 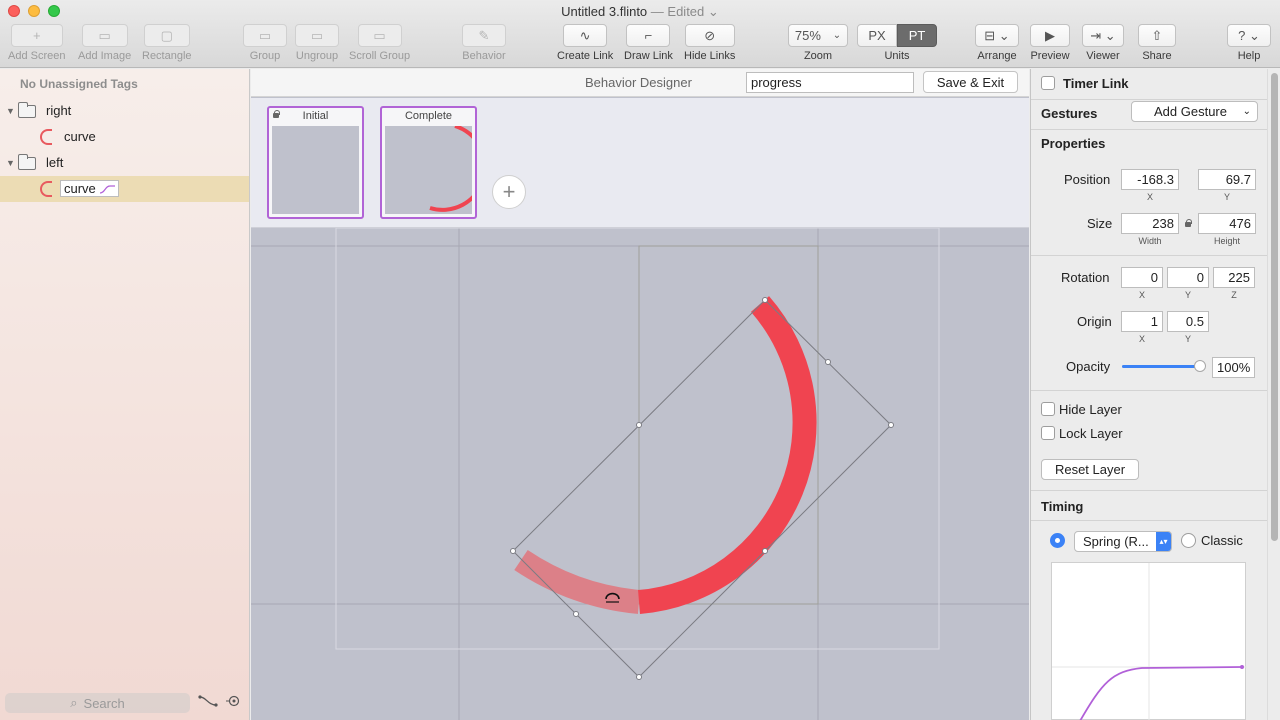 I want to click on edited-indicator: — Edited, so click(x=677, y=11).